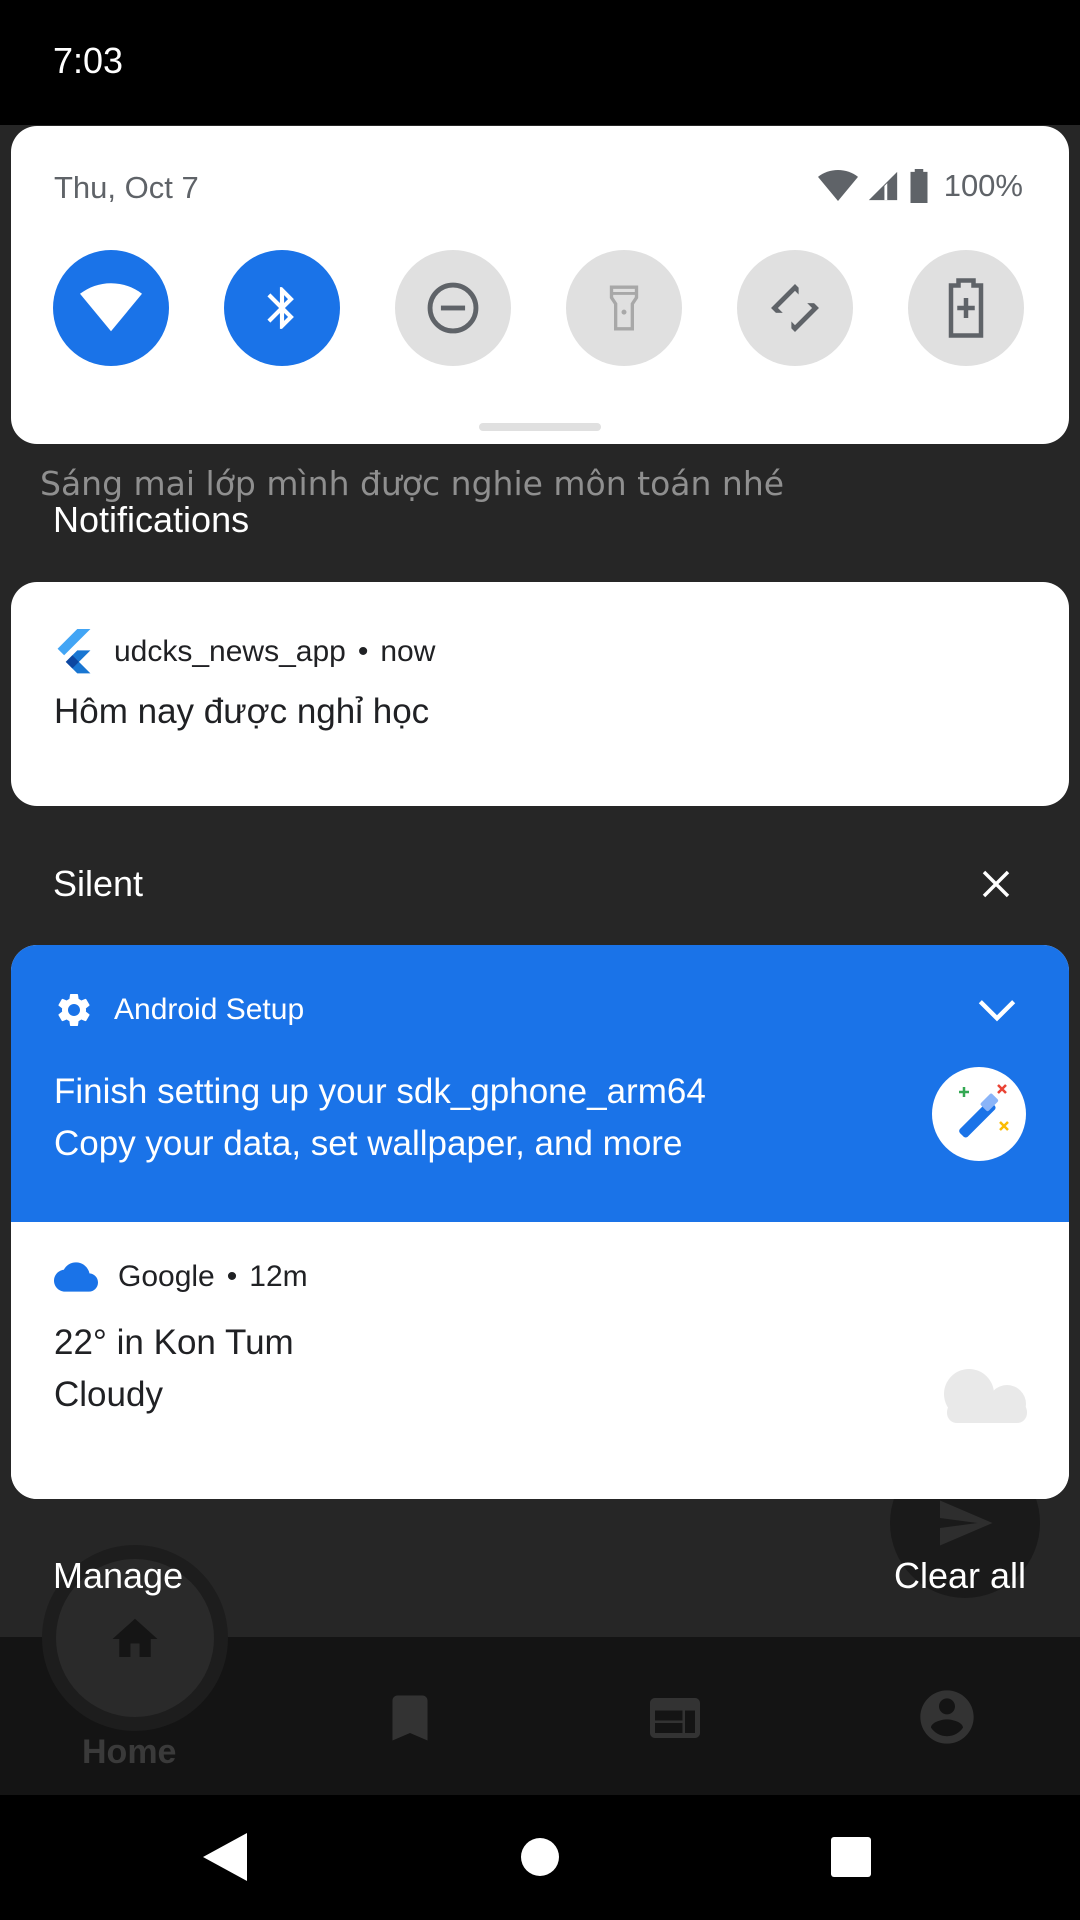 This screenshot has width=1080, height=1920. Describe the element at coordinates (851, 1857) in the screenshot. I see `recents-icon` at that location.